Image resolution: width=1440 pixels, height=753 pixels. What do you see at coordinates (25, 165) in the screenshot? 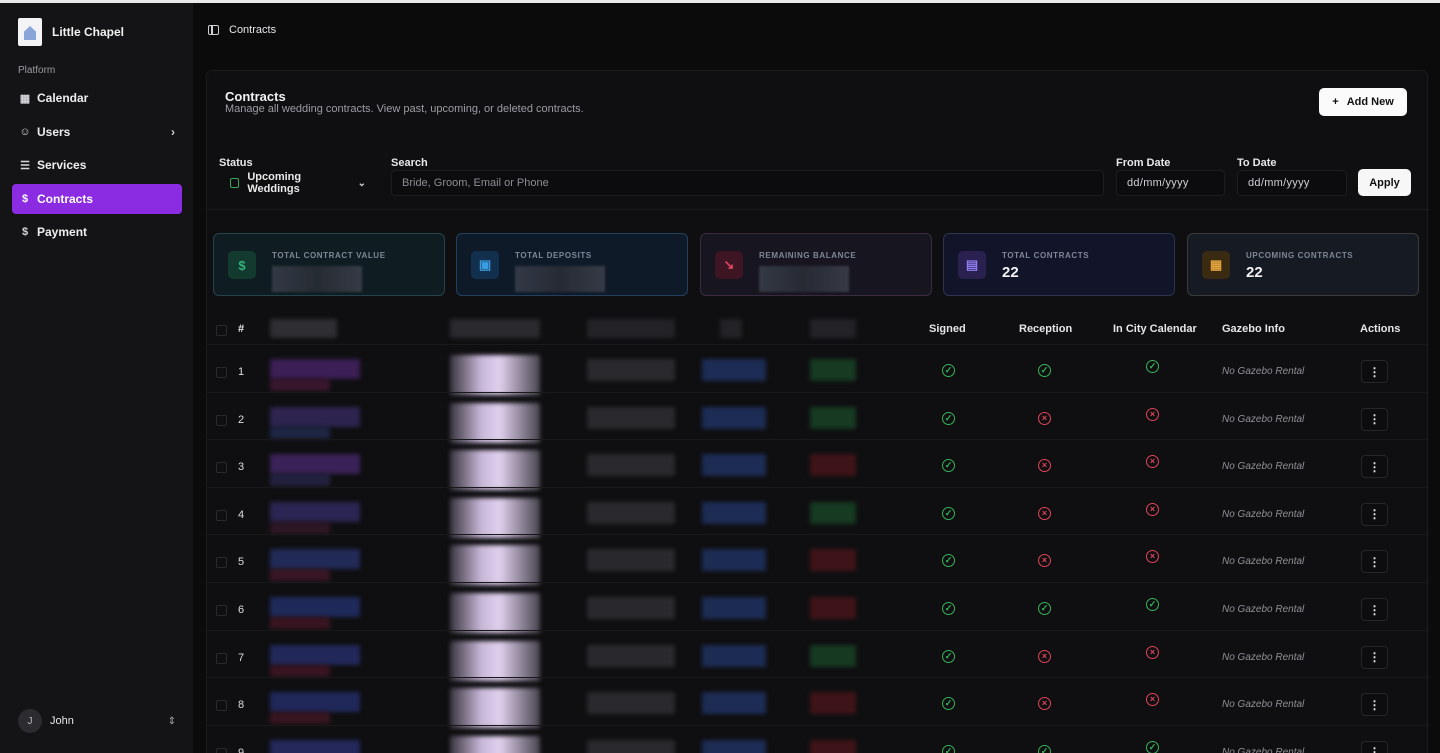
I see `list-icon: ☰` at bounding box center [25, 165].